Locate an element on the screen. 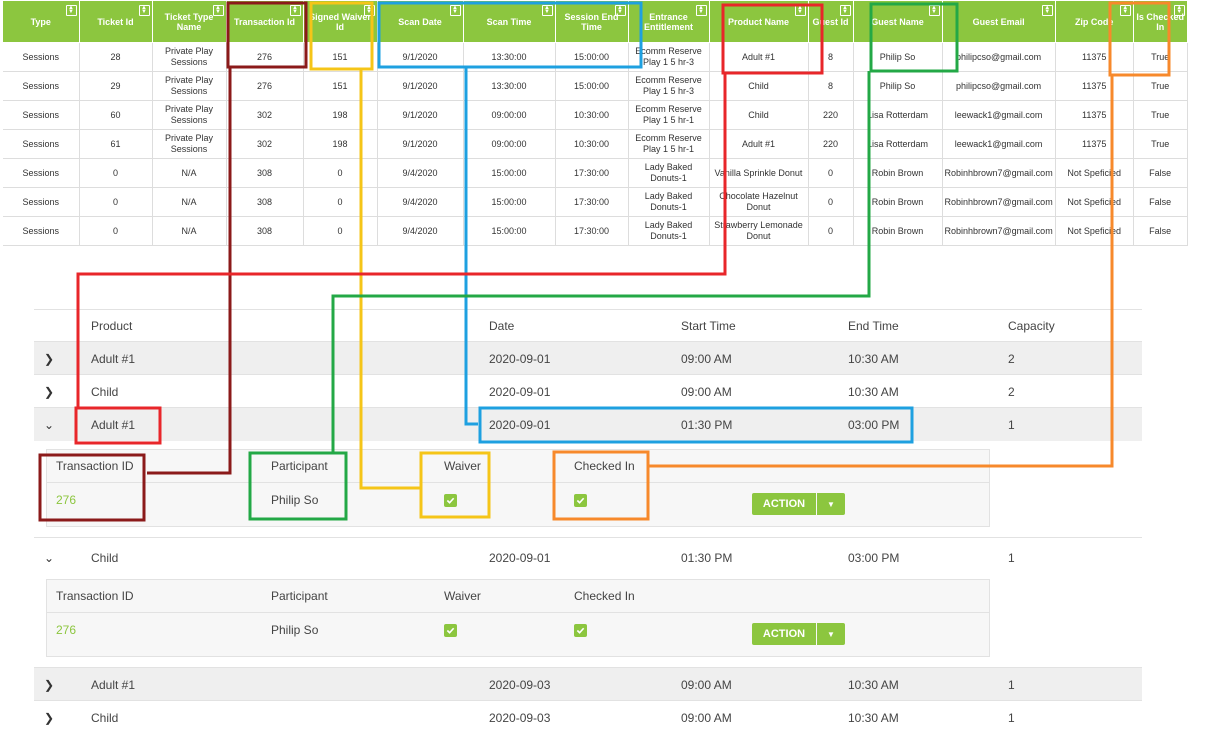 The width and height of the screenshot is (1206, 737). export-col-header: Transaction Id ▲ ▼ is located at coordinates (264, 21).